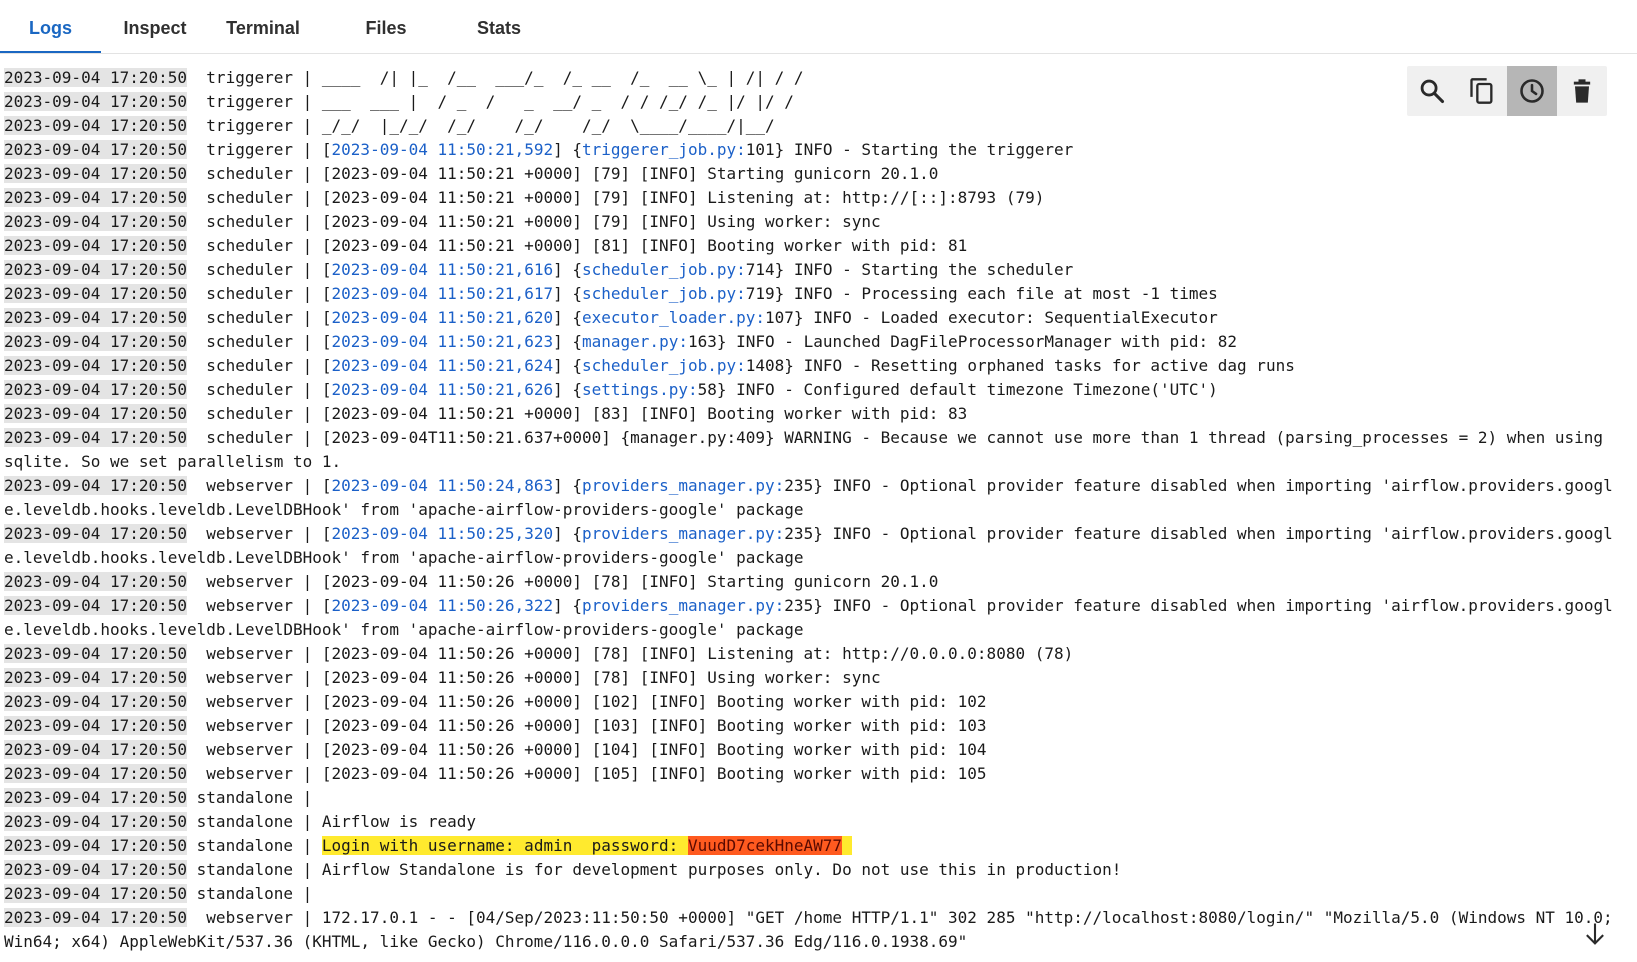 This screenshot has width=1637, height=962. I want to click on log-link-text: 2023-09-04 11:50:21,617, so click(442, 293).